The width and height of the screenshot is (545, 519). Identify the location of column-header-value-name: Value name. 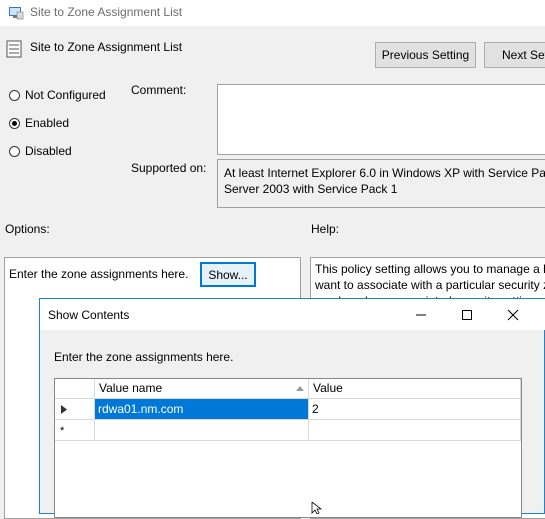
(202, 389).